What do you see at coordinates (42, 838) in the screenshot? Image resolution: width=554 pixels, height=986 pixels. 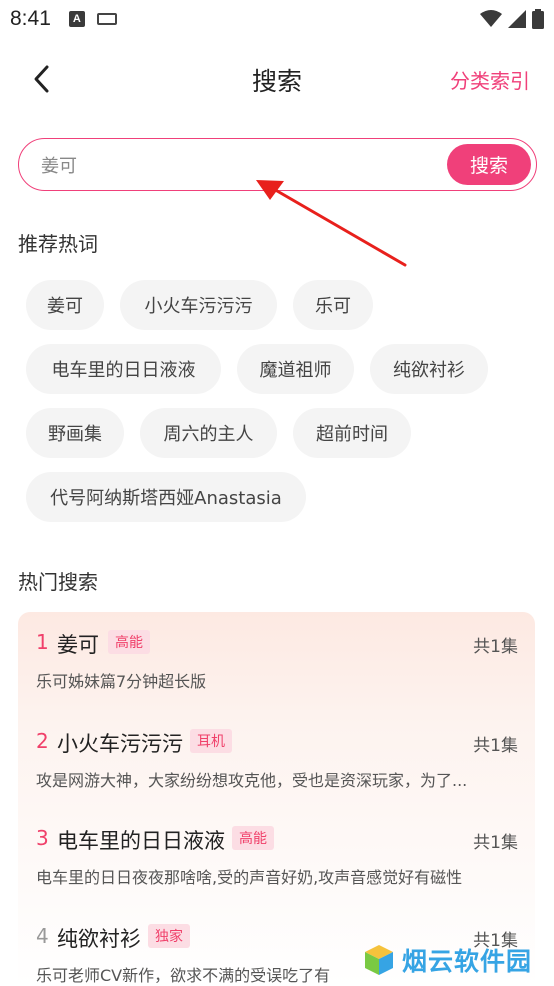 I see `hot-rank: 3` at bounding box center [42, 838].